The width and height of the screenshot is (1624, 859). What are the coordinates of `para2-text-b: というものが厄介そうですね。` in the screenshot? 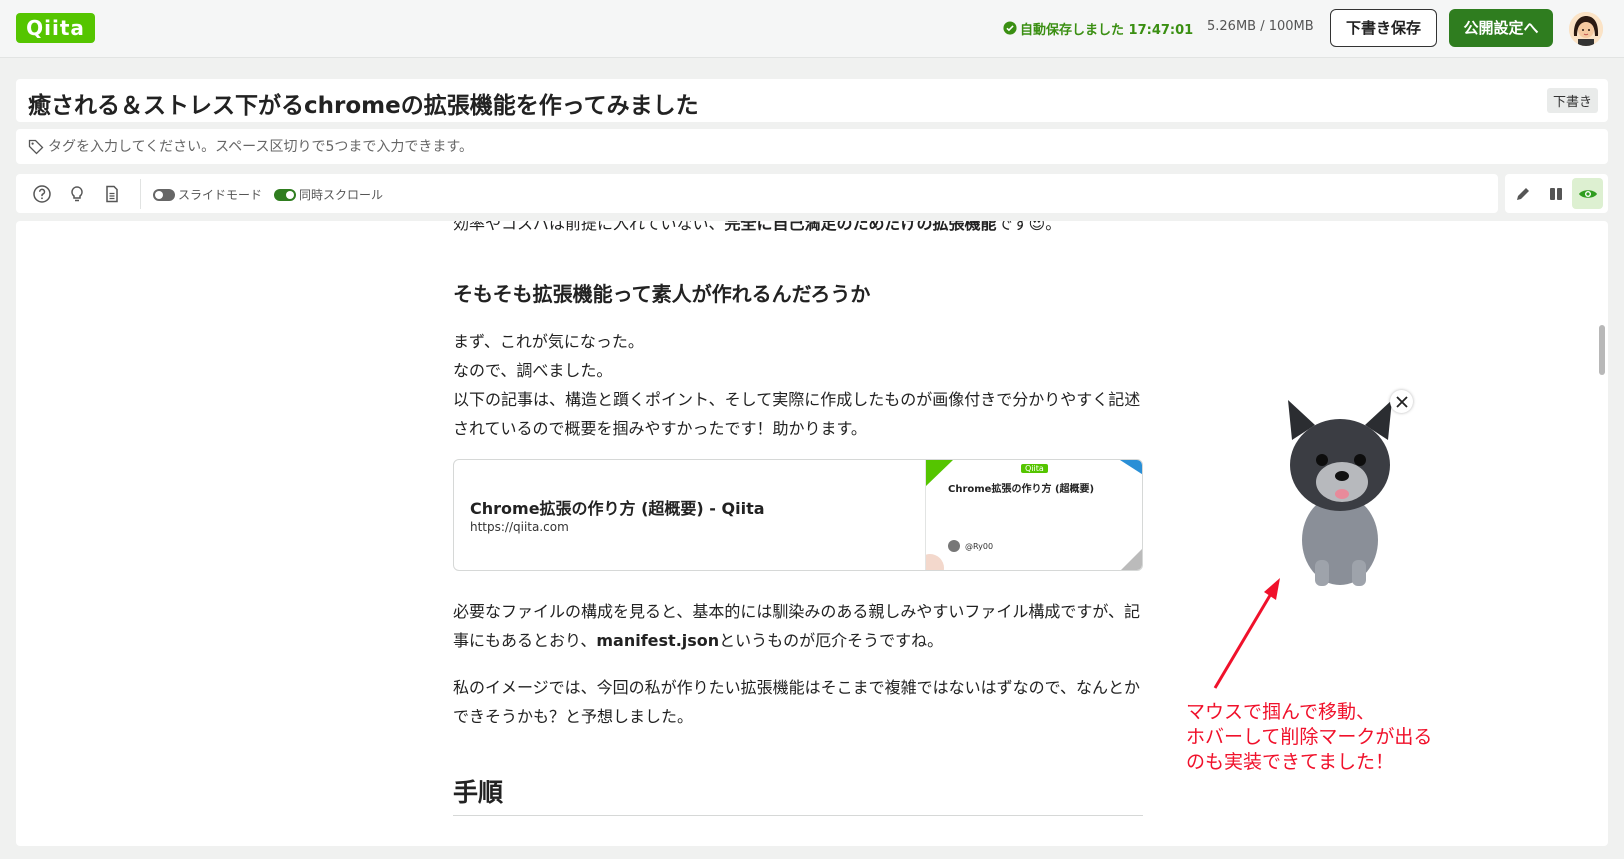 It's located at (831, 640).